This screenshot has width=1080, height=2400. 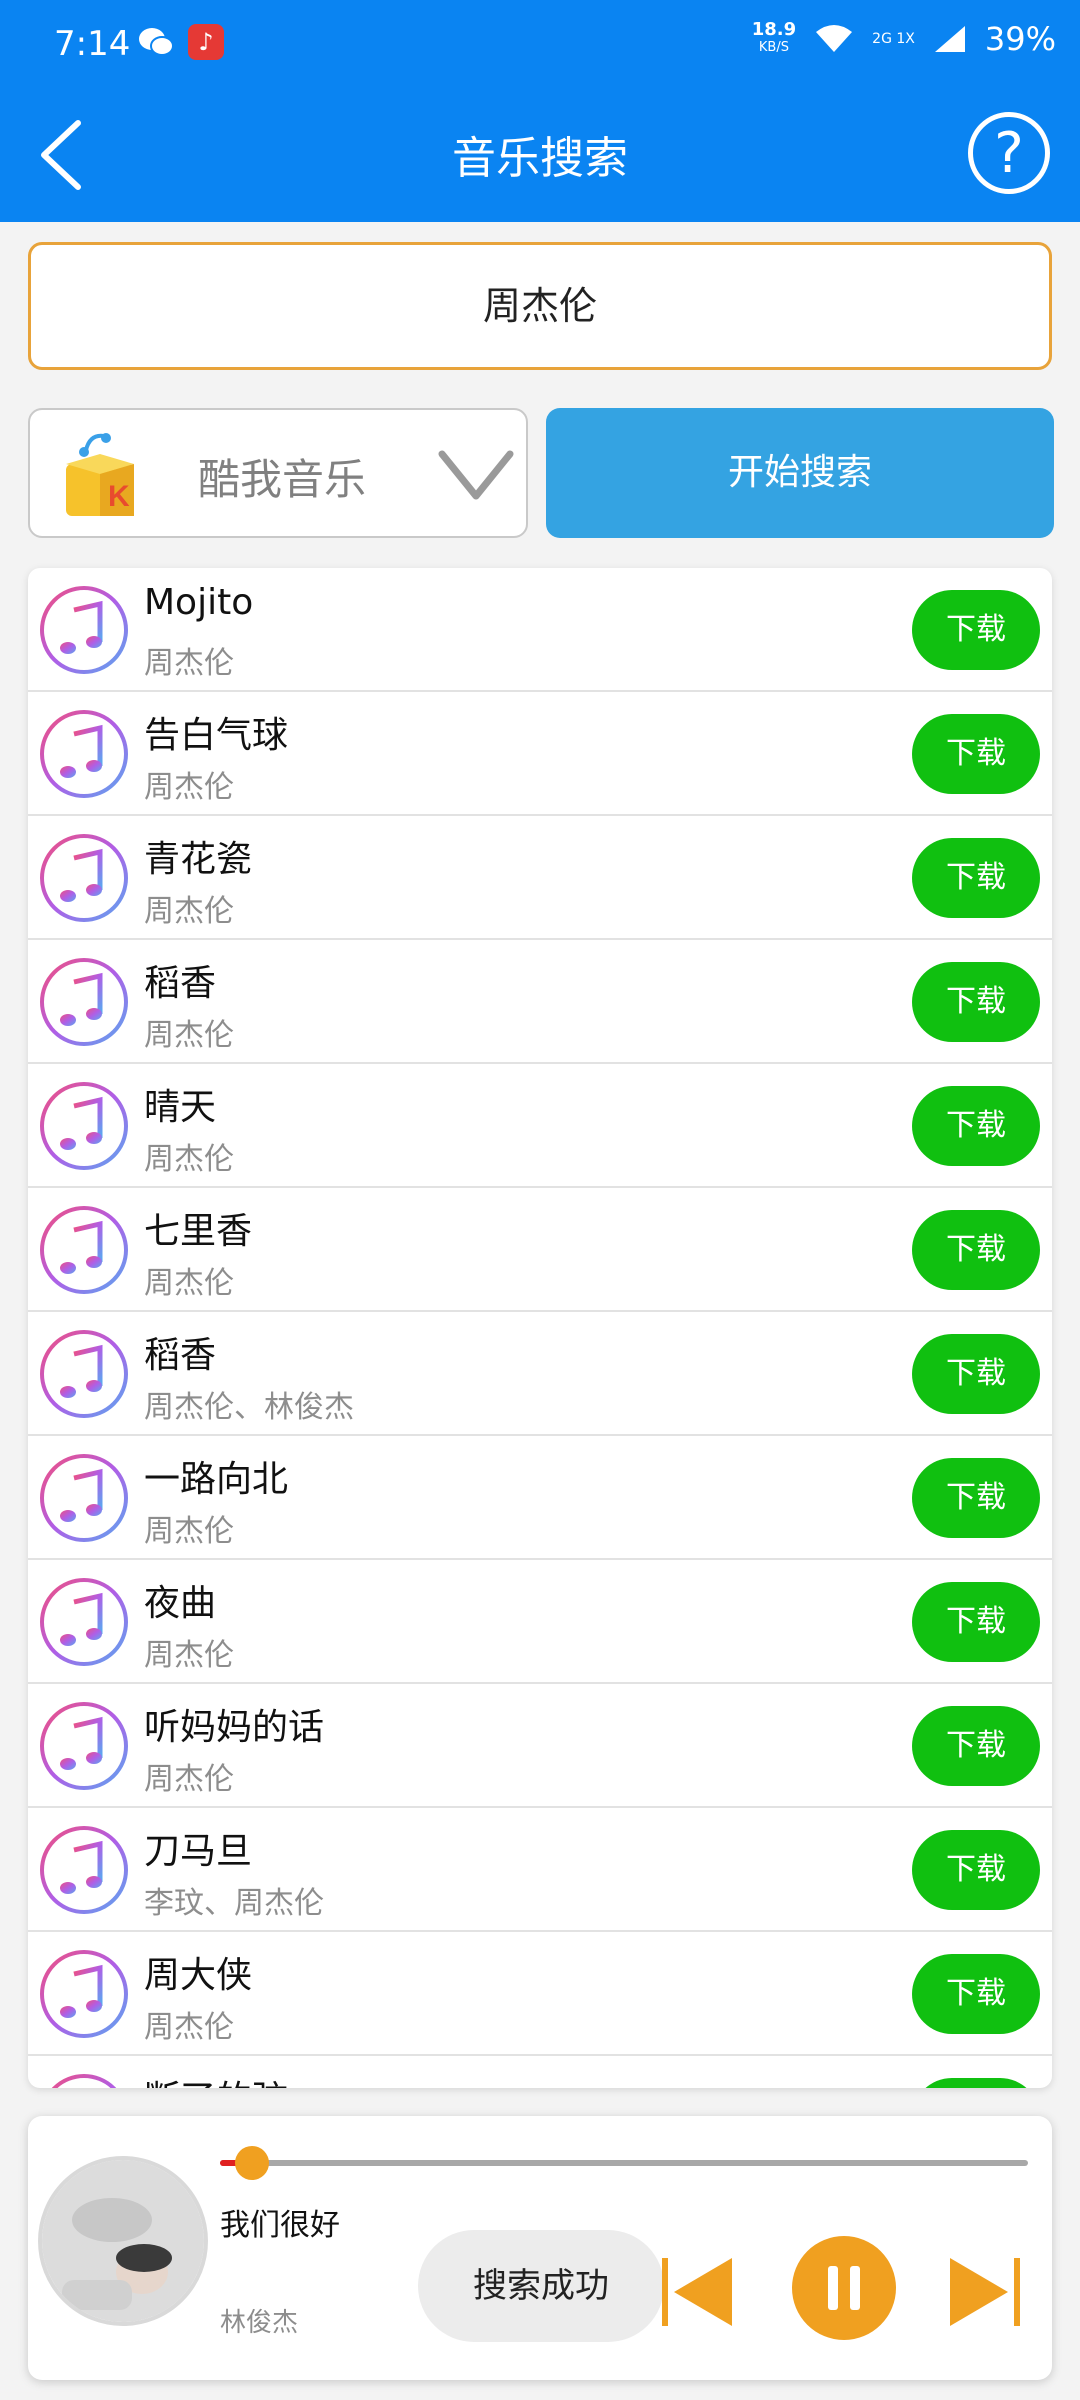 I want to click on song-title: 刀马旦, so click(x=198, y=1851).